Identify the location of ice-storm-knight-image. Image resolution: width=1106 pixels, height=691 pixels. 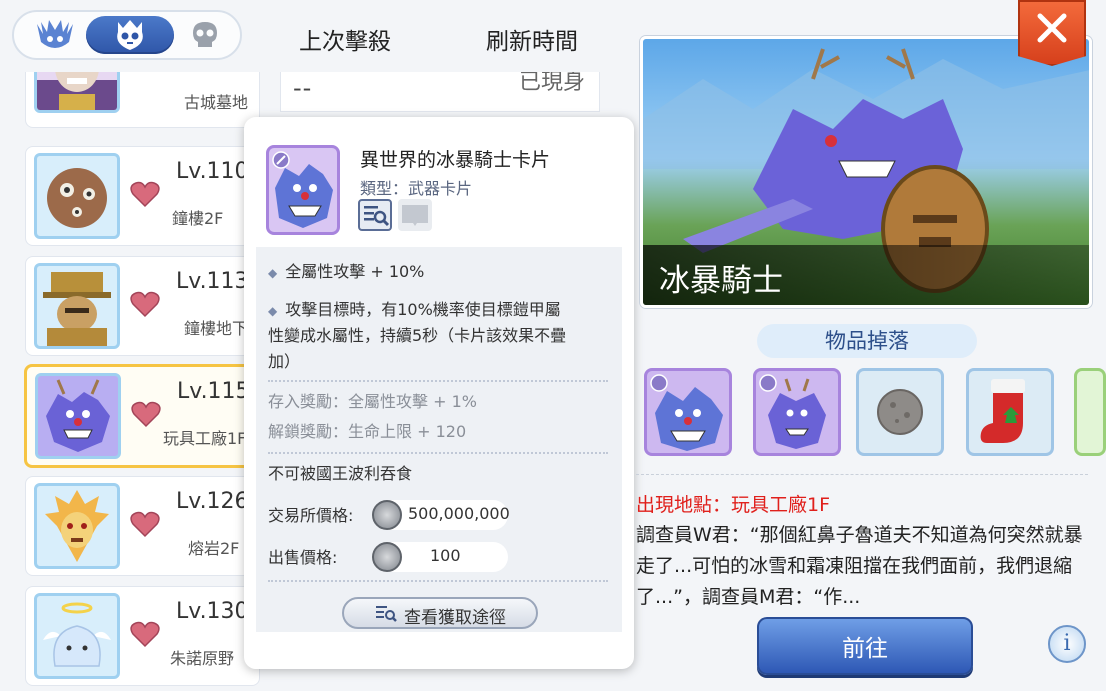
(78, 415).